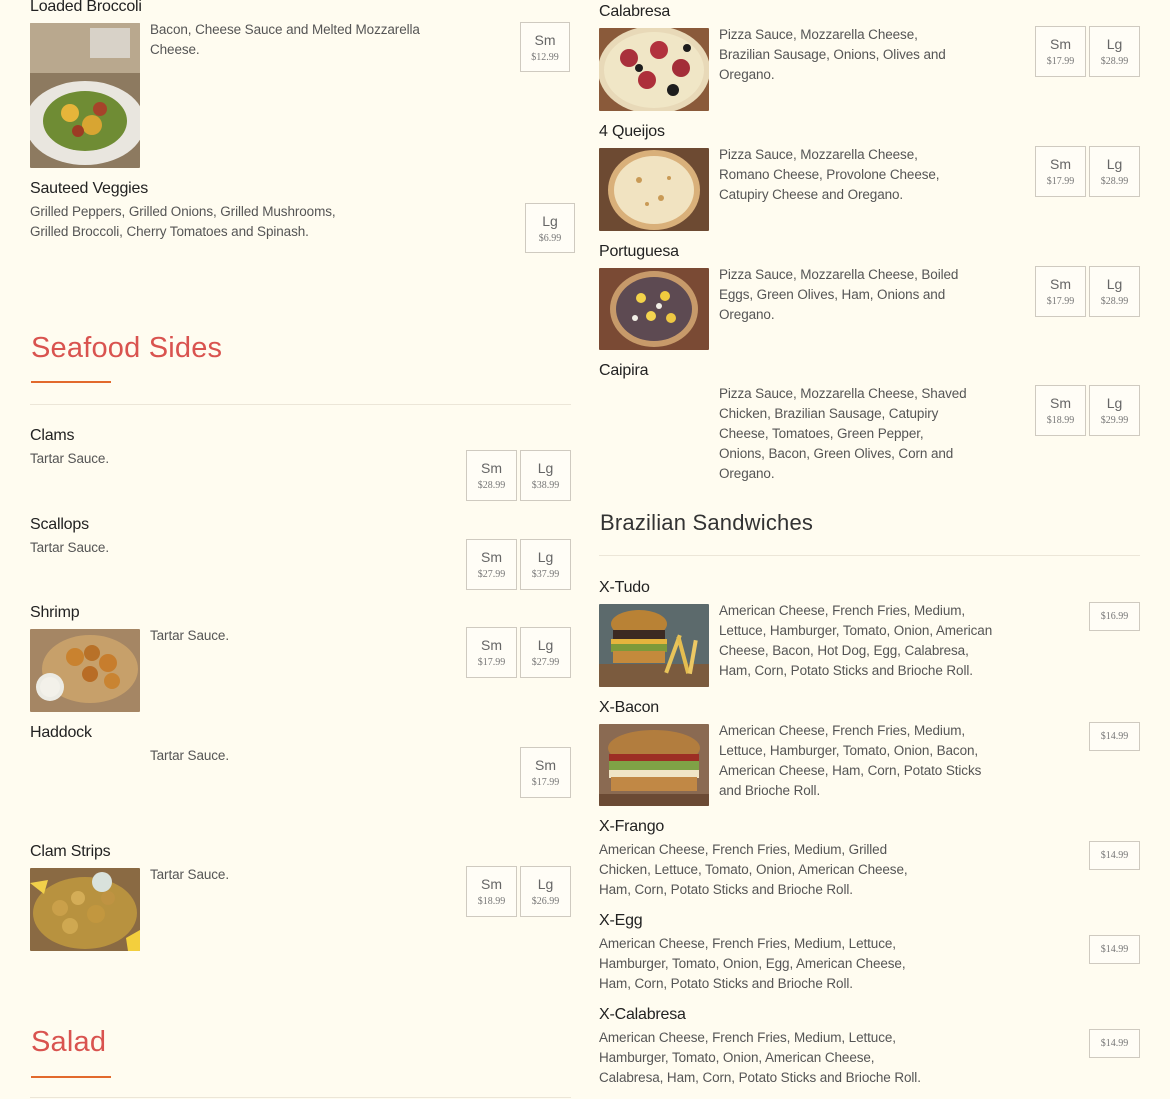 The width and height of the screenshot is (1170, 1099). I want to click on section-underline, so click(71, 1077).